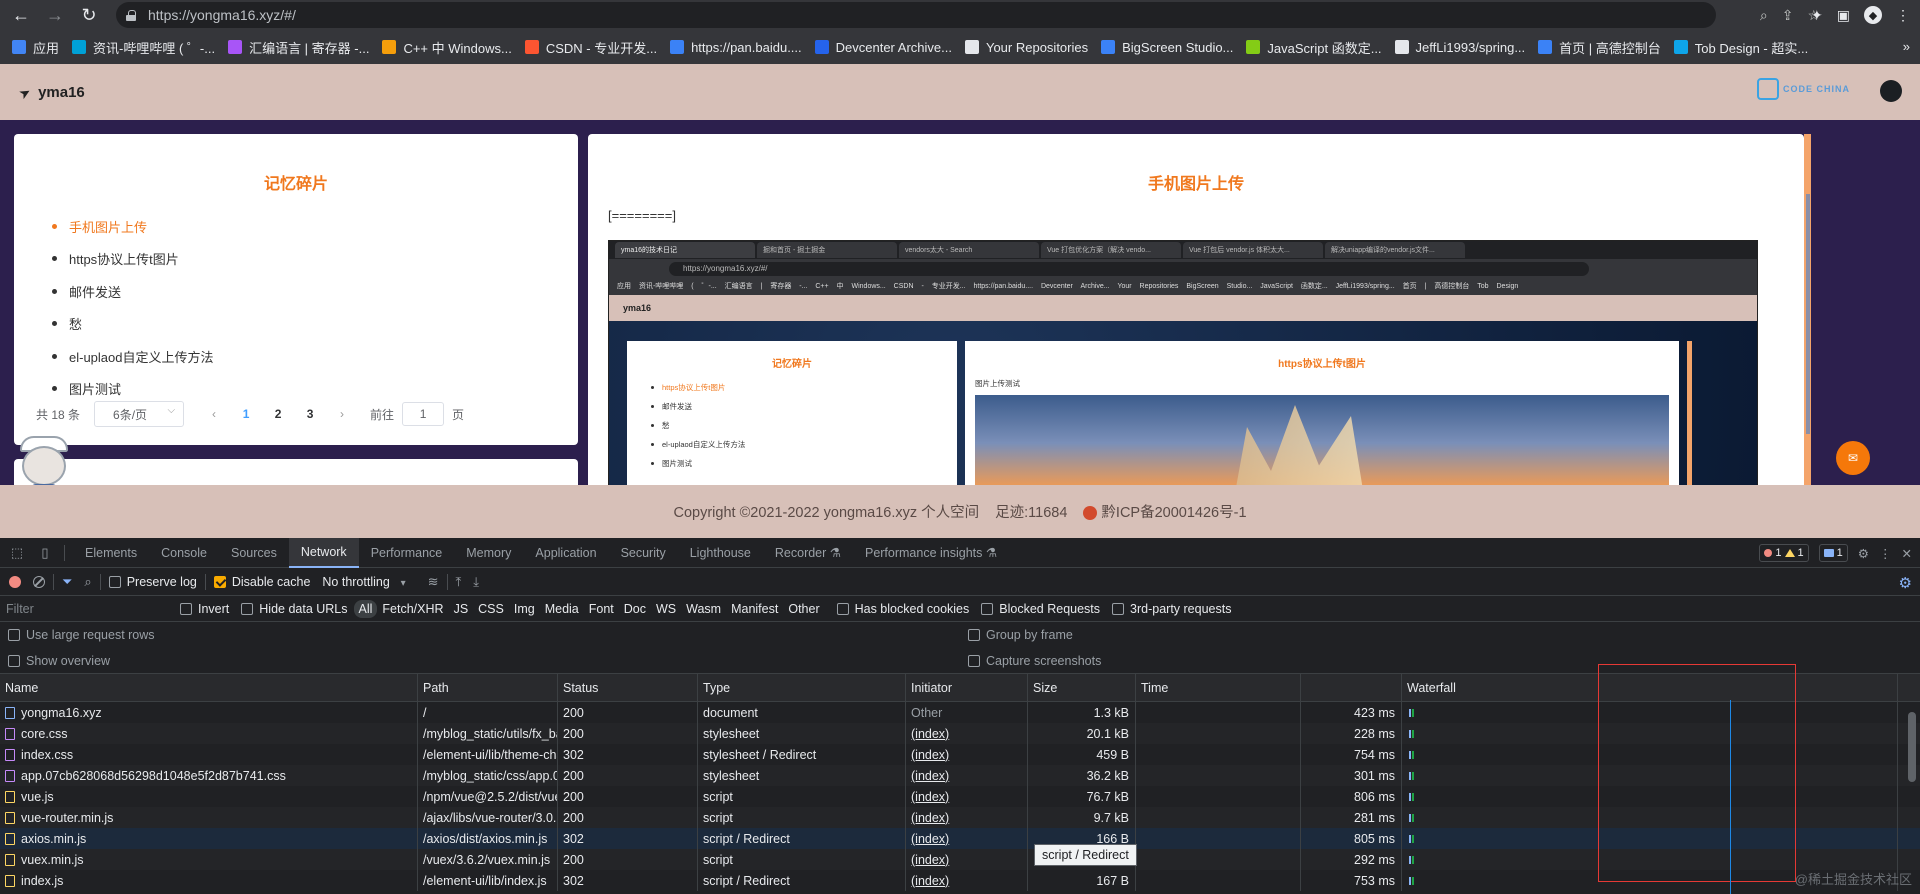 The image size is (1920, 894). What do you see at coordinates (1905, 583) in the screenshot?
I see `network-settings-icon: ⚙` at bounding box center [1905, 583].